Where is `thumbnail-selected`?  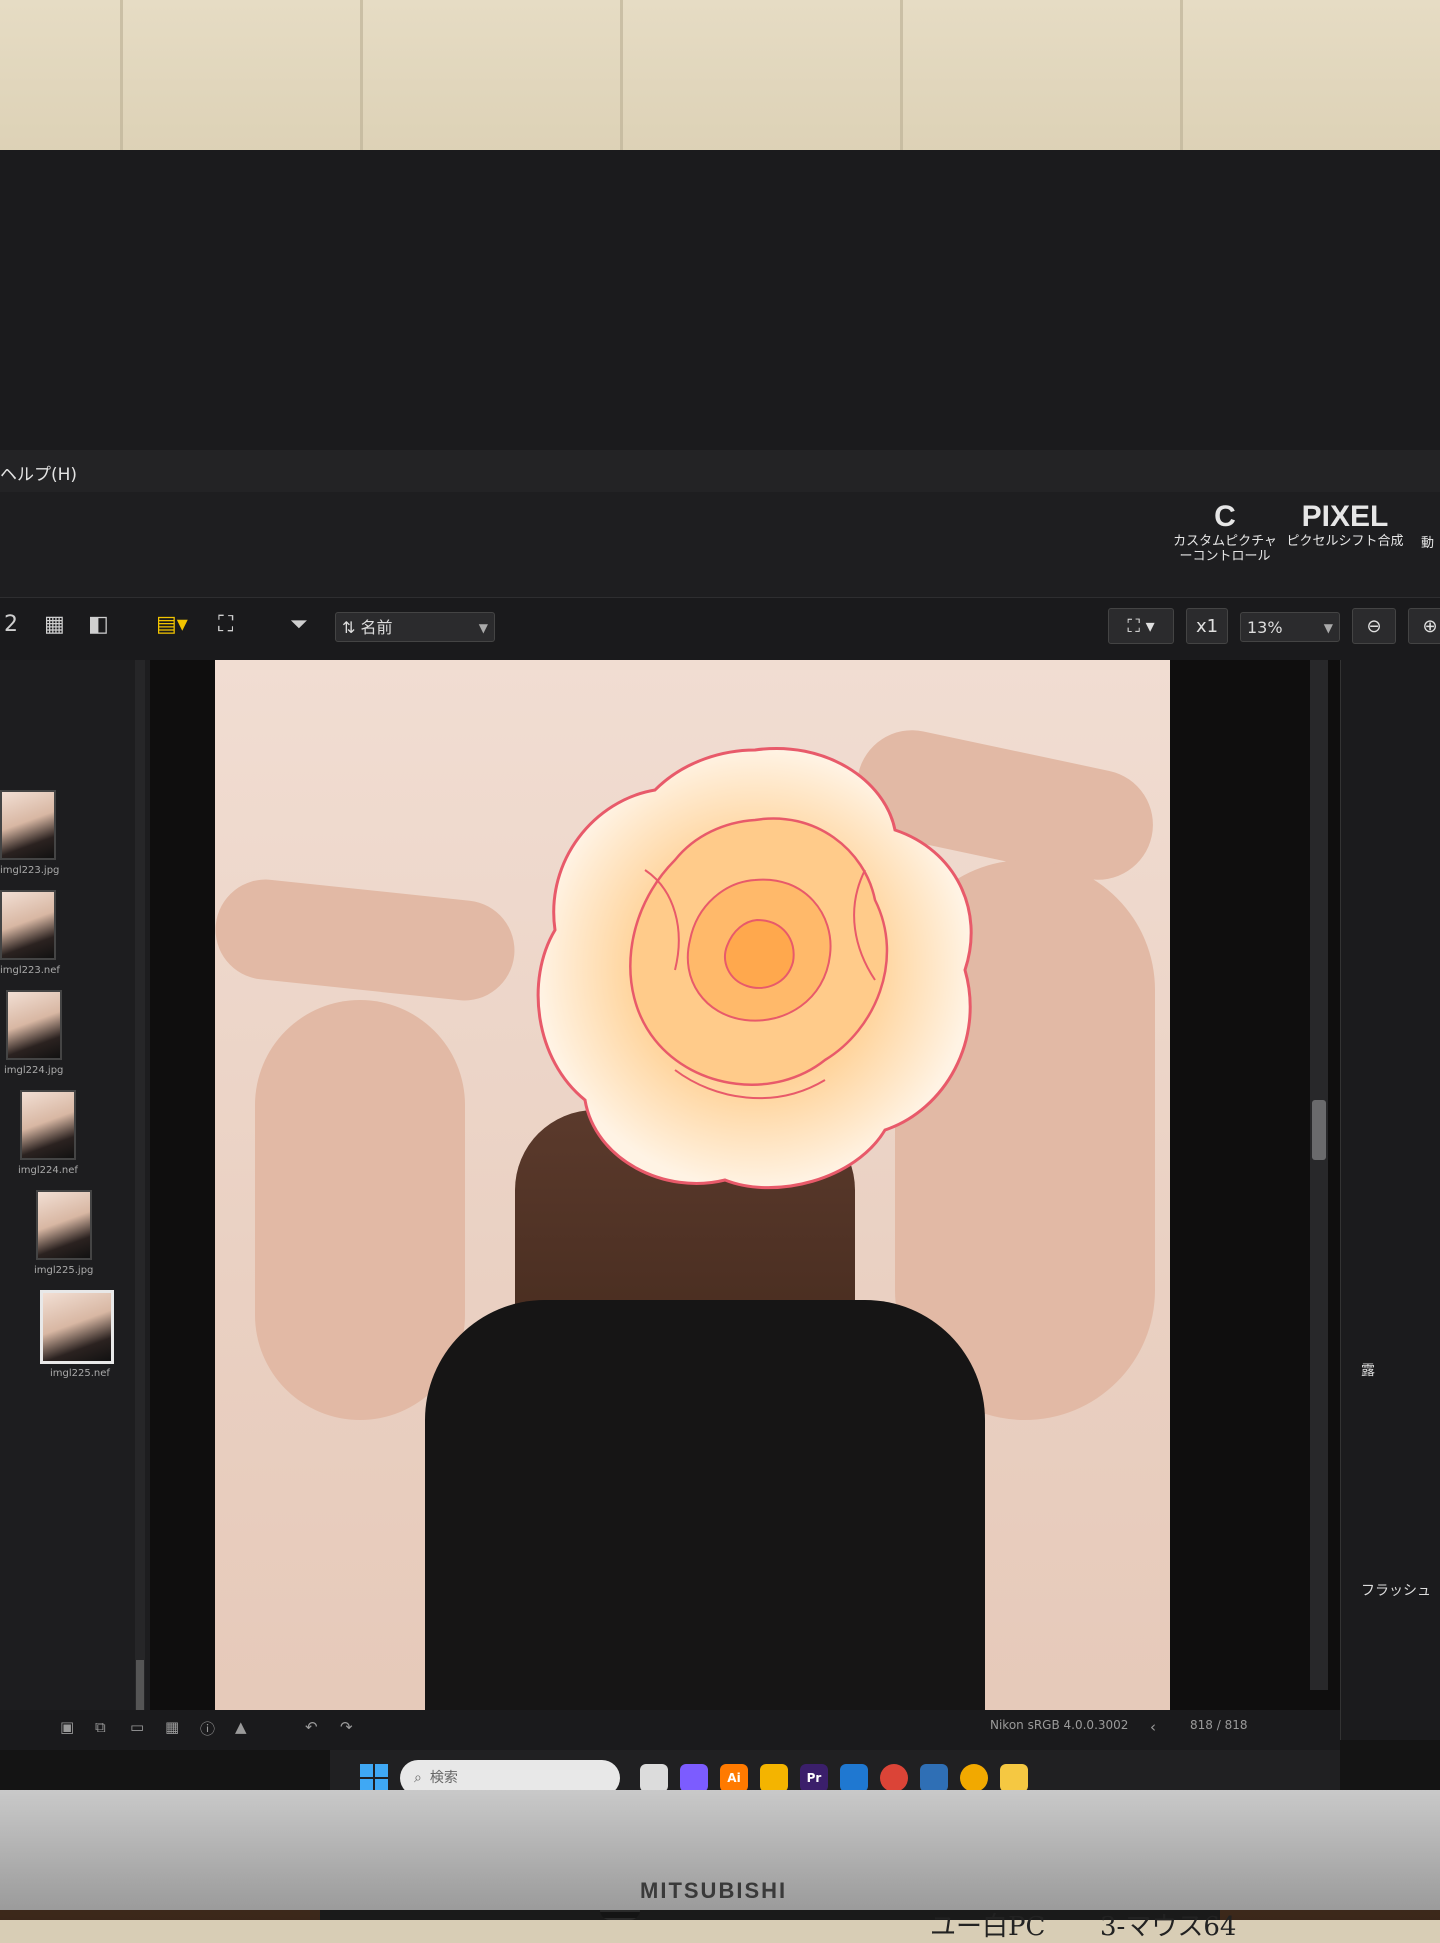 thumbnail-selected is located at coordinates (77, 1327).